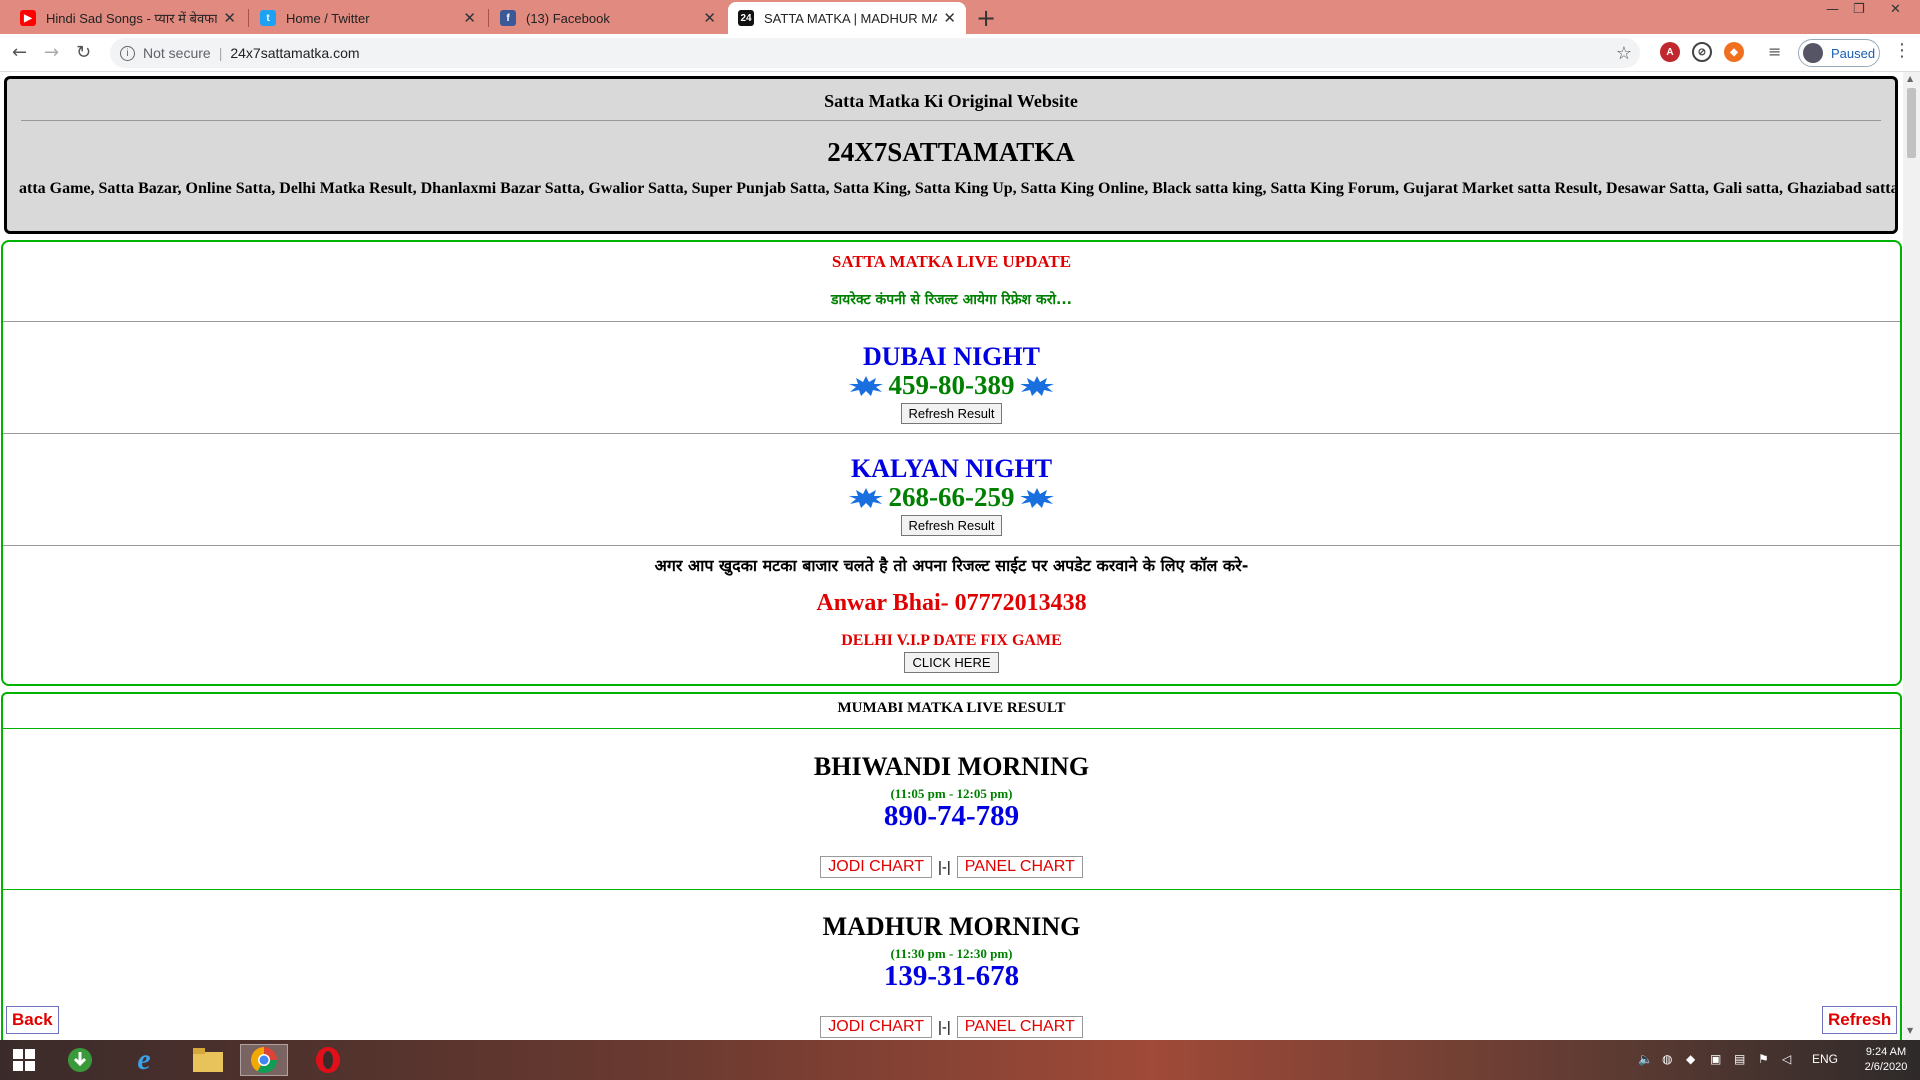  Describe the element at coordinates (177, 53) in the screenshot. I see `security-label: Not secure` at that location.